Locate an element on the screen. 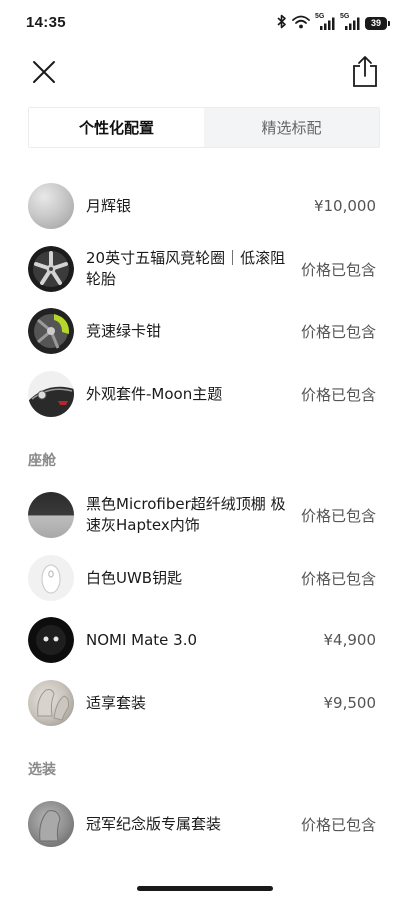 The height and width of the screenshot is (900, 409). section-title-options: 选装 is located at coordinates (42, 770).